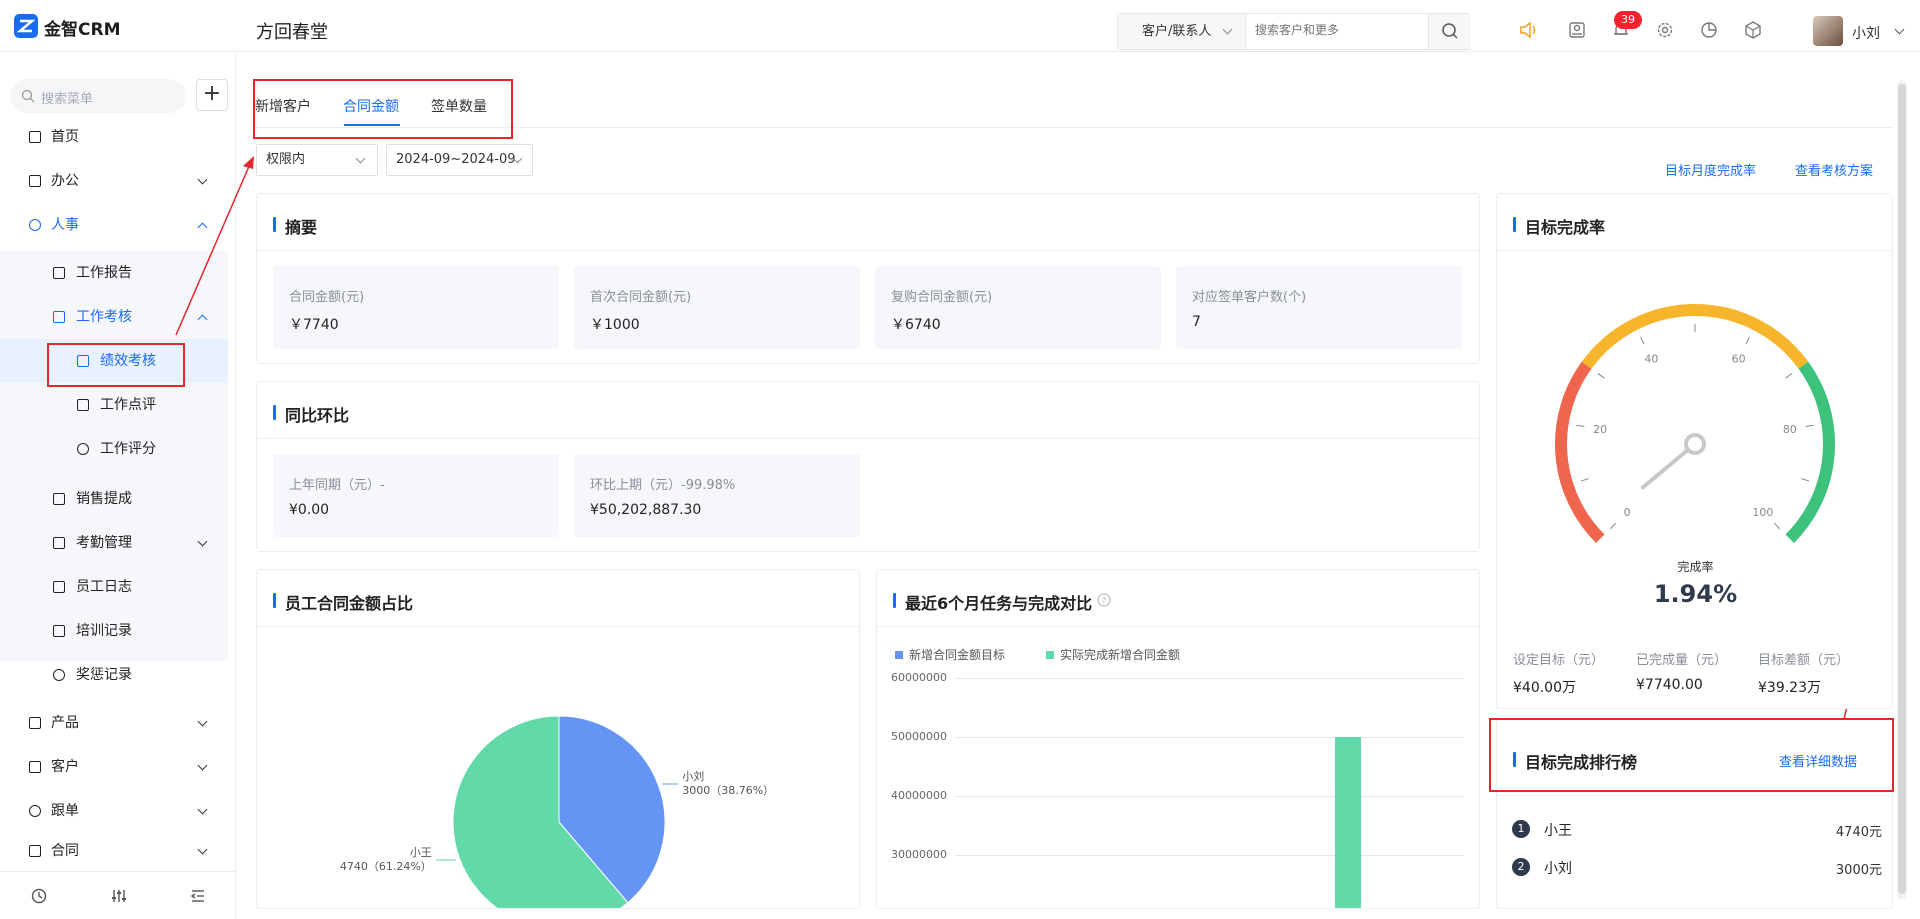  What do you see at coordinates (1834, 169) in the screenshot?
I see `view-plan-link: 查看考核方案` at bounding box center [1834, 169].